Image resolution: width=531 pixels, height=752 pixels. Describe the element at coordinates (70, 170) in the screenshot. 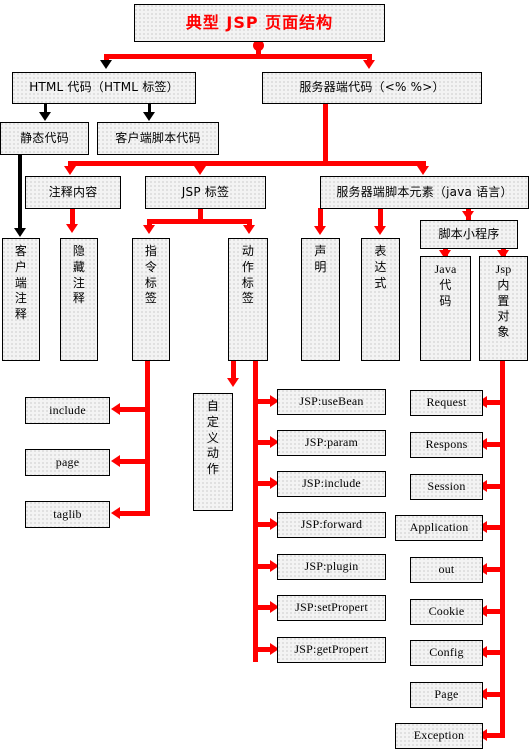

I see `arrow-to-comment-content` at that location.